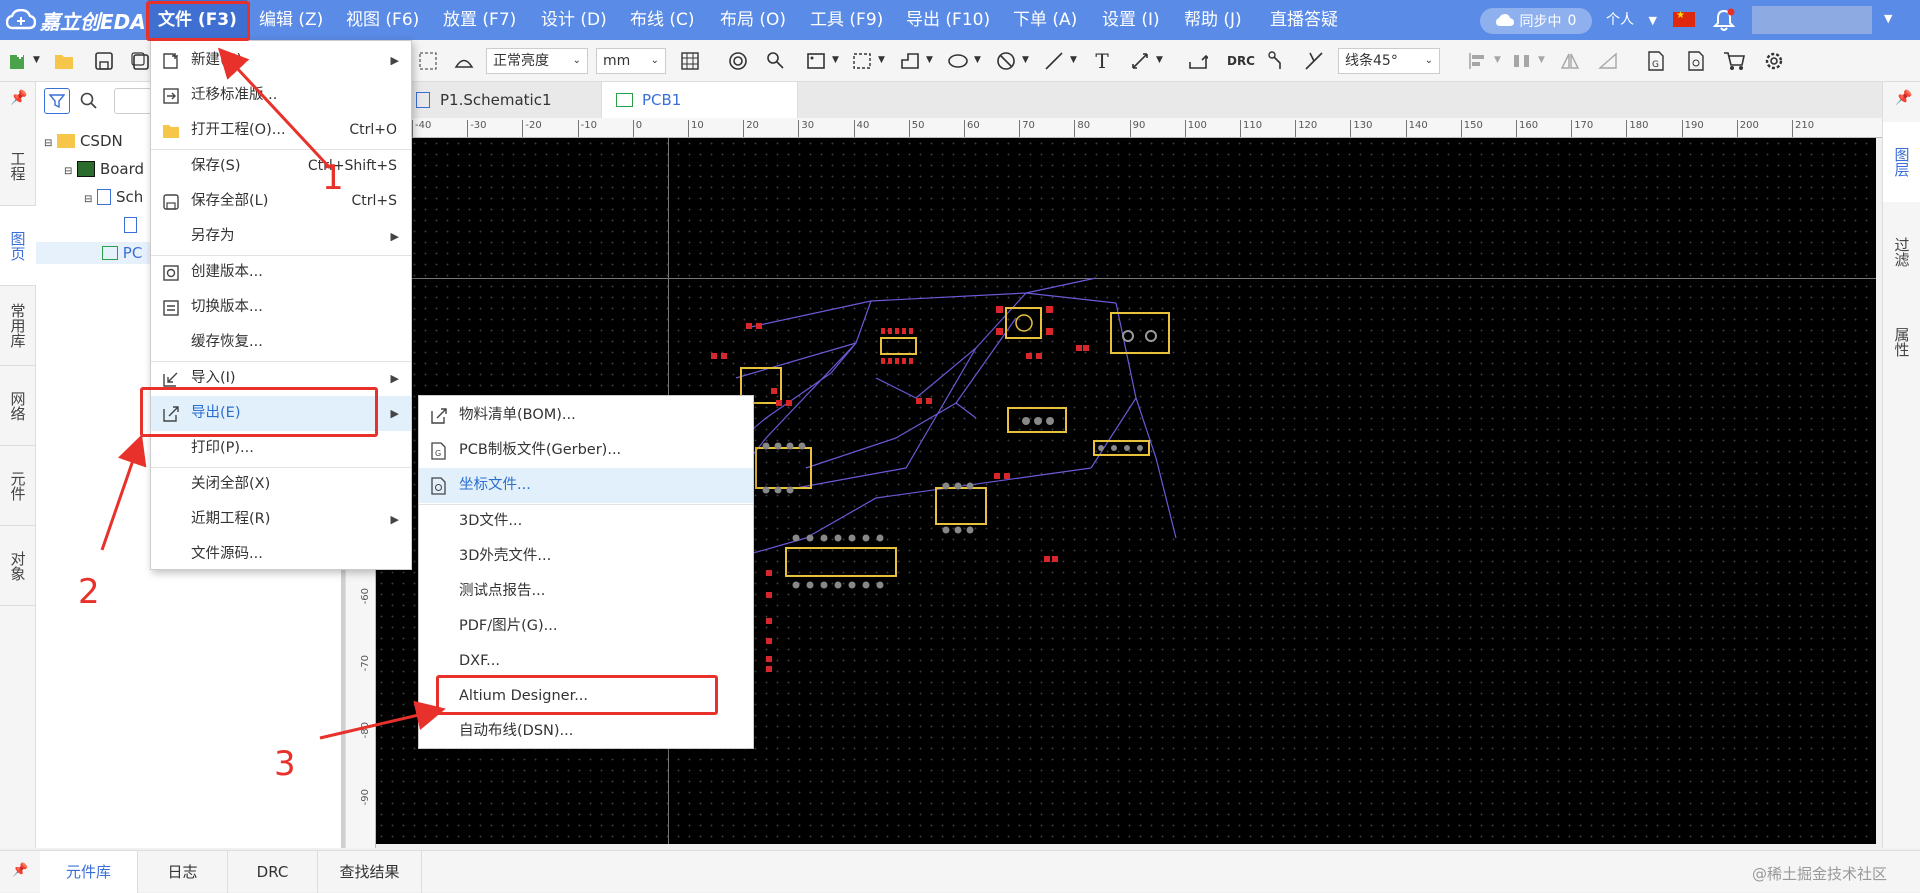 This screenshot has height=893, width=1920. What do you see at coordinates (862, 61) in the screenshot?
I see `region-icon` at bounding box center [862, 61].